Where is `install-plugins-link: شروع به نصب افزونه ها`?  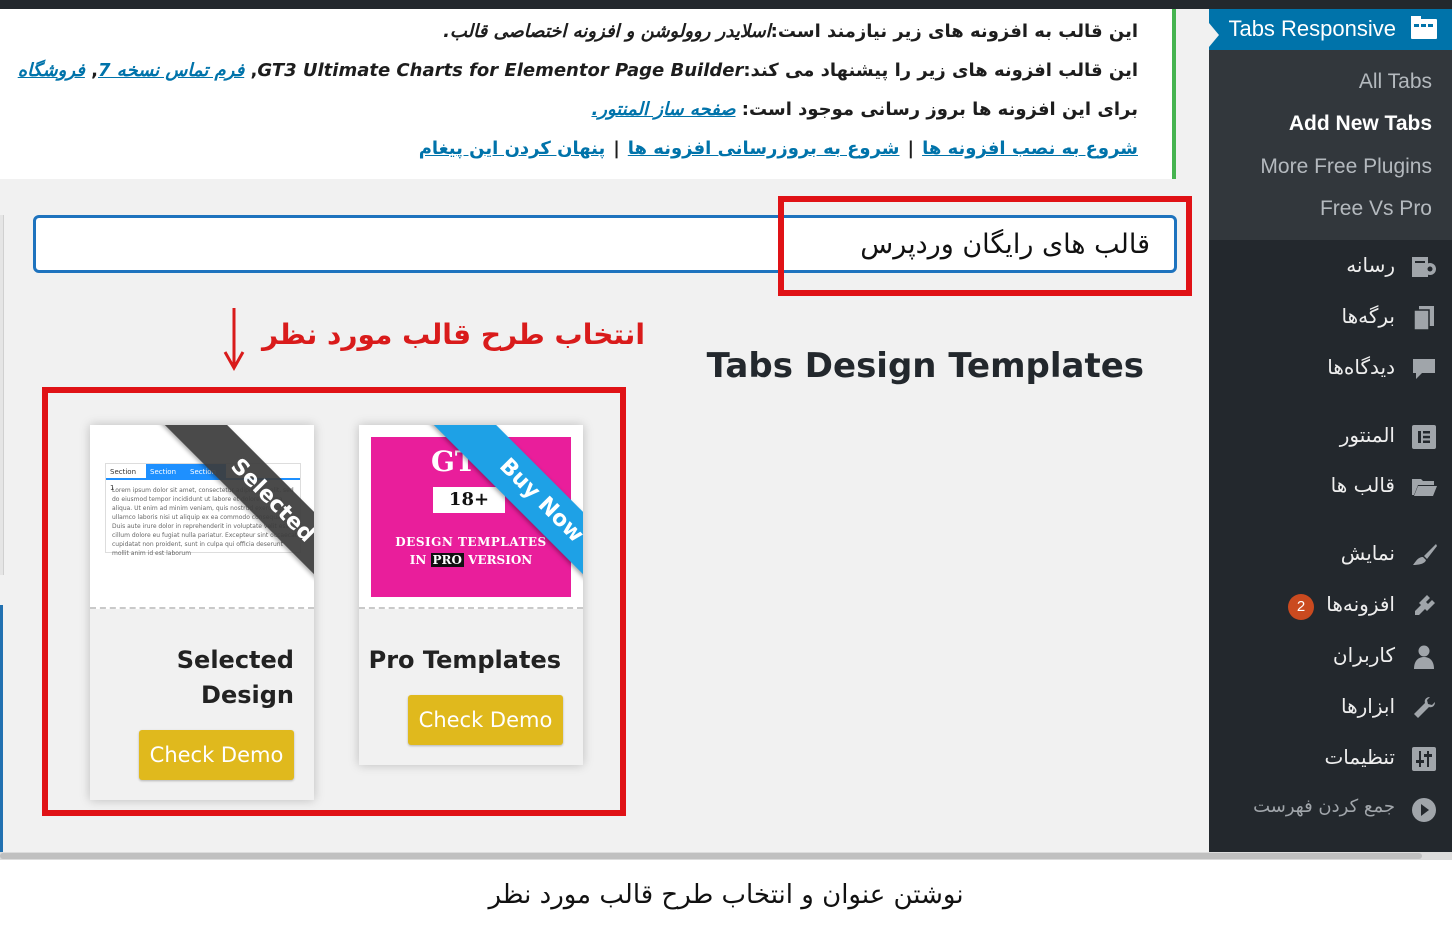
install-plugins-link: شروع به نصب افزونه ها is located at coordinates (1030, 148).